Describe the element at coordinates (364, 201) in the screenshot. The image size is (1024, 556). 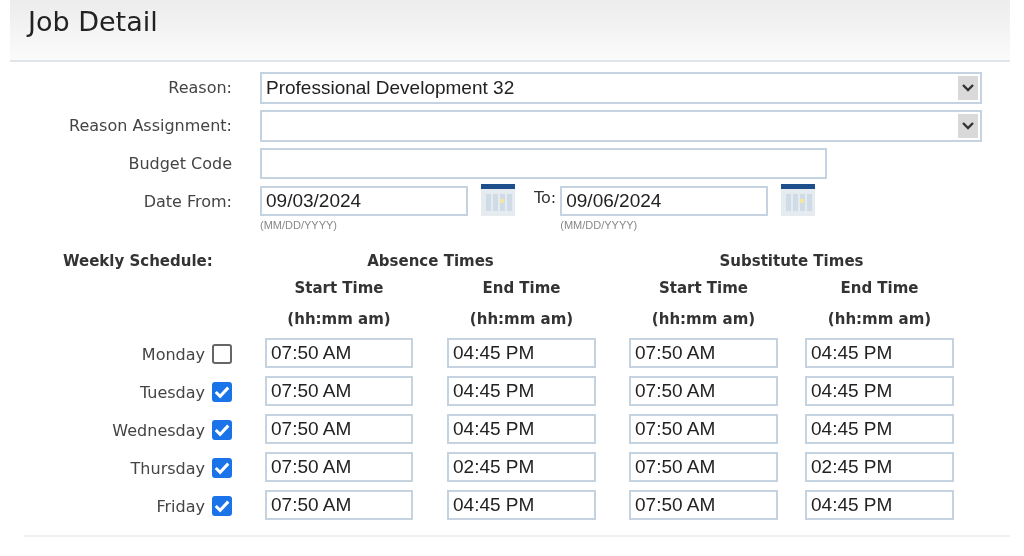
I see `date-field: 09/03/2024` at that location.